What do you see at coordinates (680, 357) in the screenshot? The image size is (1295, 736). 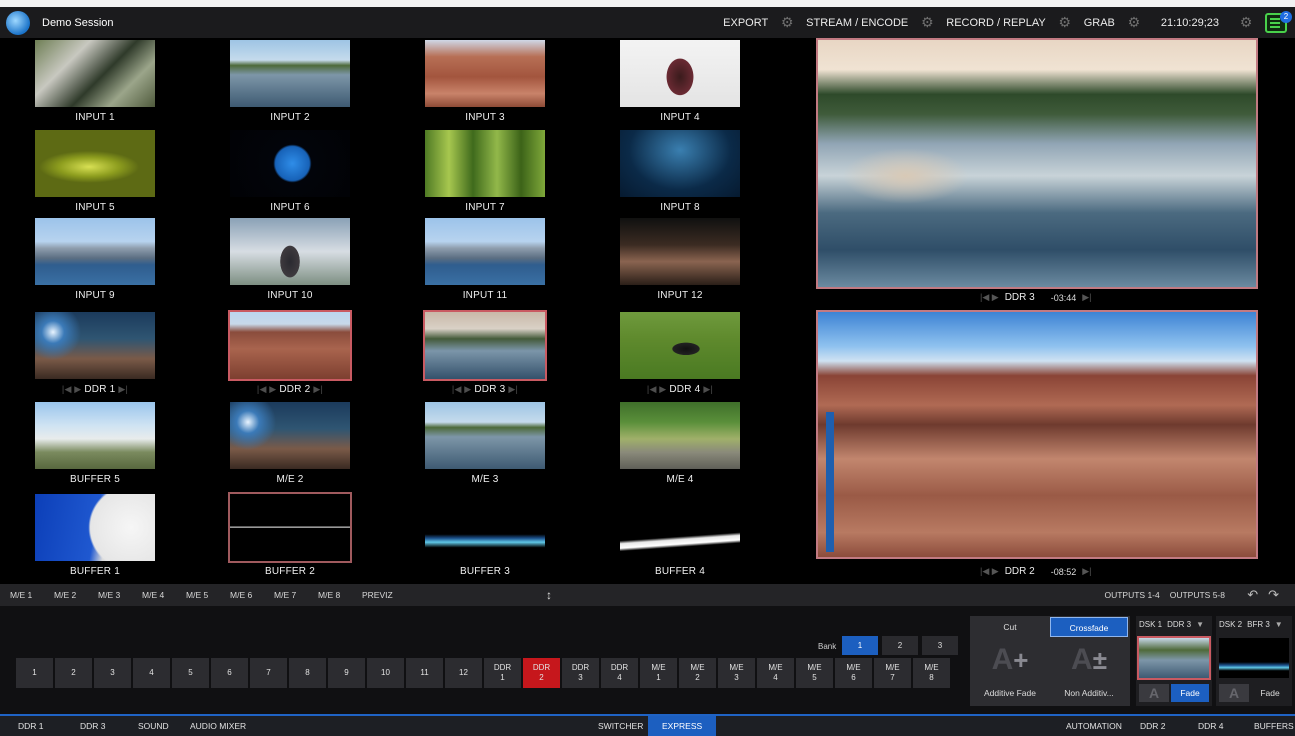 I see `monitor-ddr-4: |◀ ▶ DDR 4 ▶|` at bounding box center [680, 357].